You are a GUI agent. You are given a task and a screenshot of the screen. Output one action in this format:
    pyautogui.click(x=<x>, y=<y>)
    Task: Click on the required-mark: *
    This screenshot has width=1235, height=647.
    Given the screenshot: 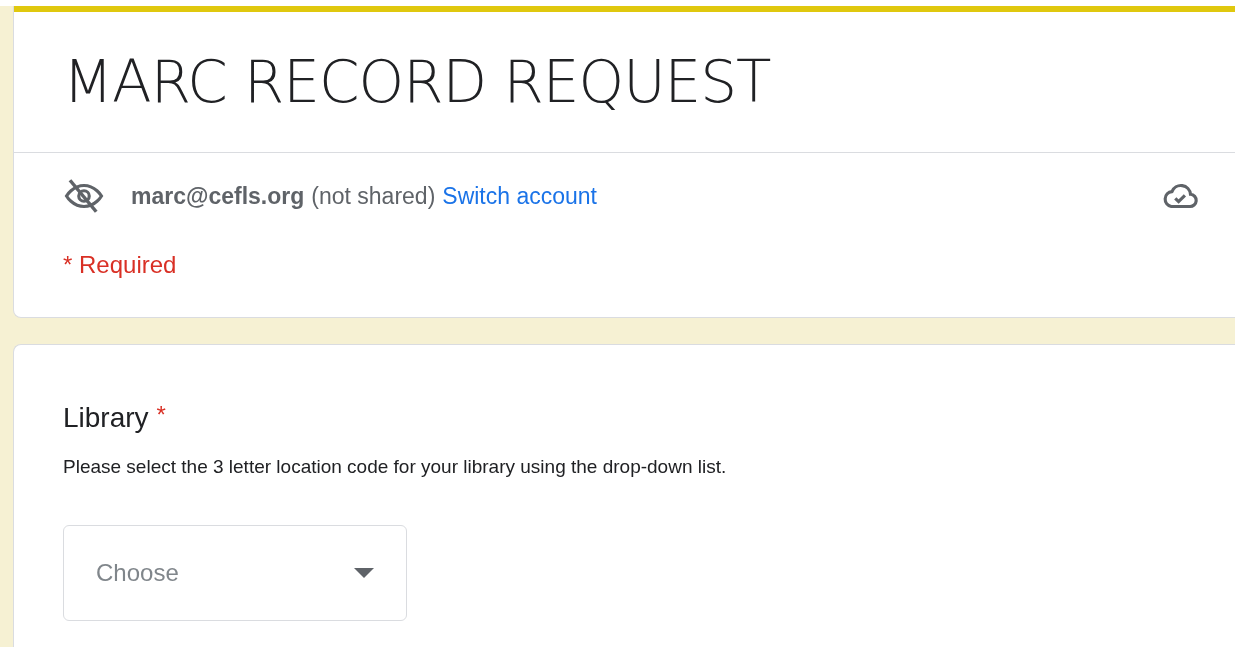 What is the action you would take?
    pyautogui.click(x=161, y=415)
    